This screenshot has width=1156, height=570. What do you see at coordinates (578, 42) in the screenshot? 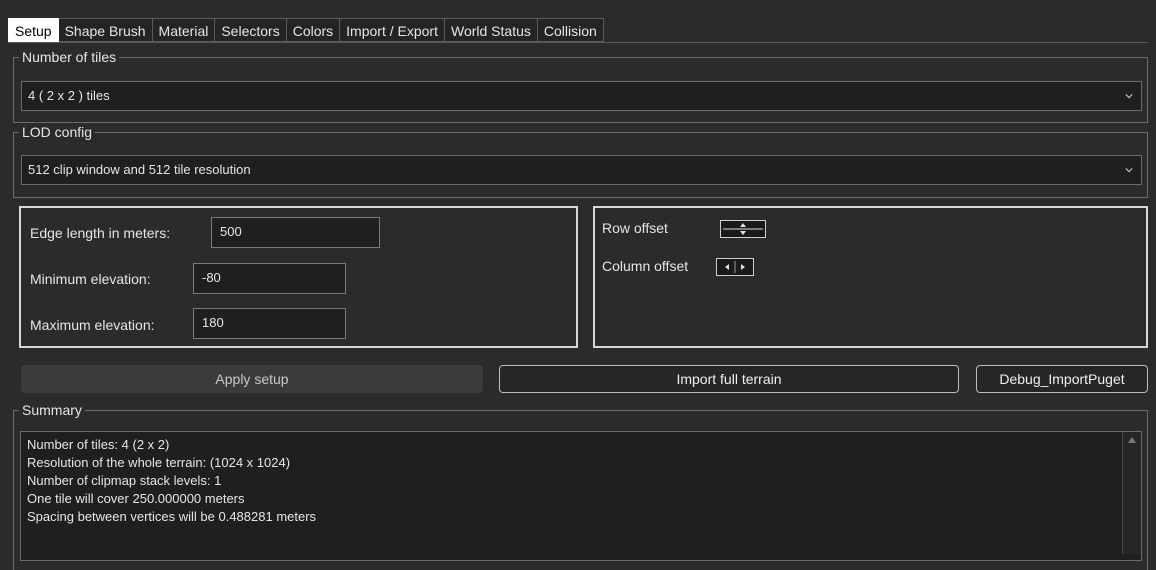
I see `tab-divider` at bounding box center [578, 42].